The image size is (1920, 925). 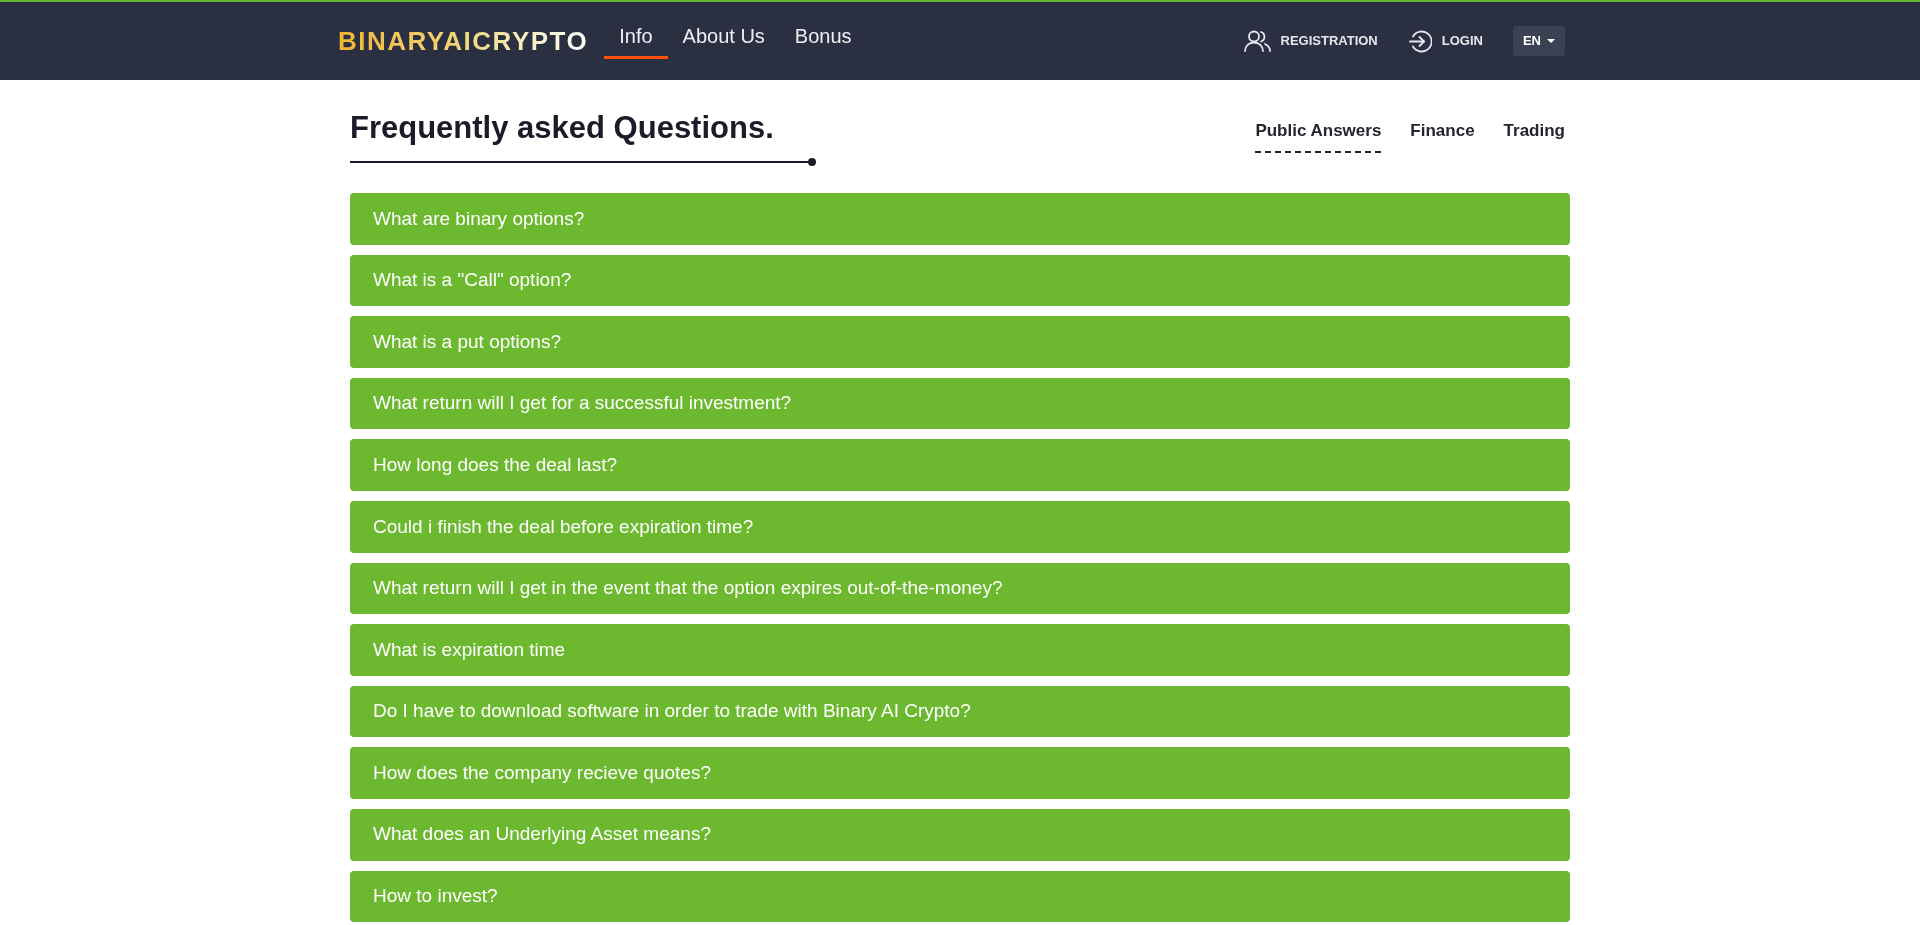 What do you see at coordinates (1318, 136) in the screenshot?
I see `category-tab: Public Answers` at bounding box center [1318, 136].